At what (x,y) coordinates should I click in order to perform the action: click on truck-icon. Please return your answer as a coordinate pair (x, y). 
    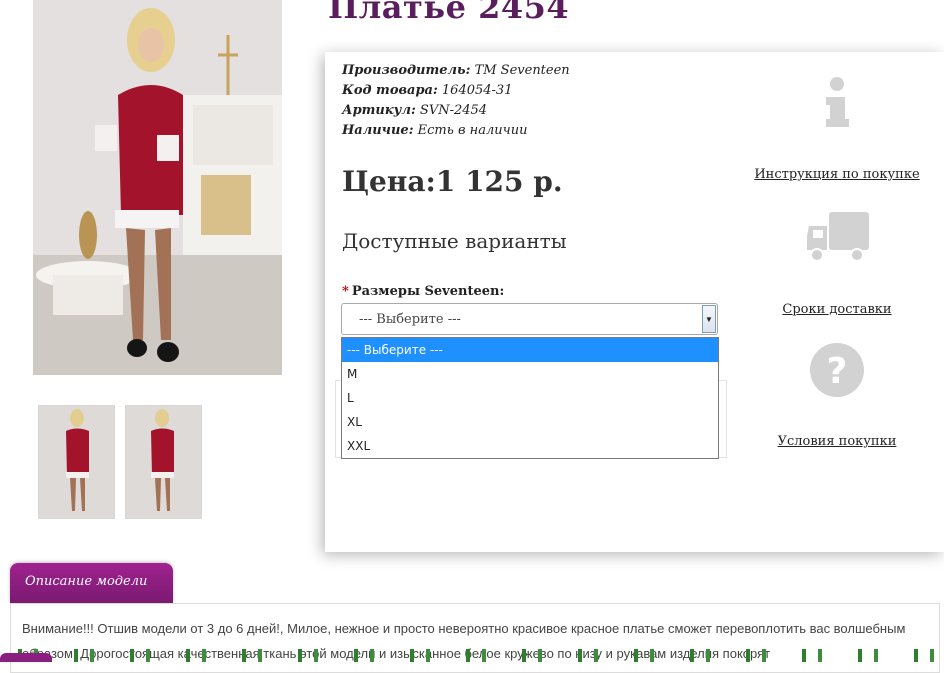
    Looking at the image, I should click on (837, 255).